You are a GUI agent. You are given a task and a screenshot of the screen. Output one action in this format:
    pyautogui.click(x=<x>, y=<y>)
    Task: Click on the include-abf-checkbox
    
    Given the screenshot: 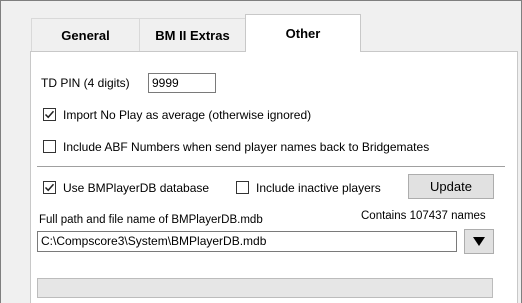 What is the action you would take?
    pyautogui.click(x=49, y=146)
    